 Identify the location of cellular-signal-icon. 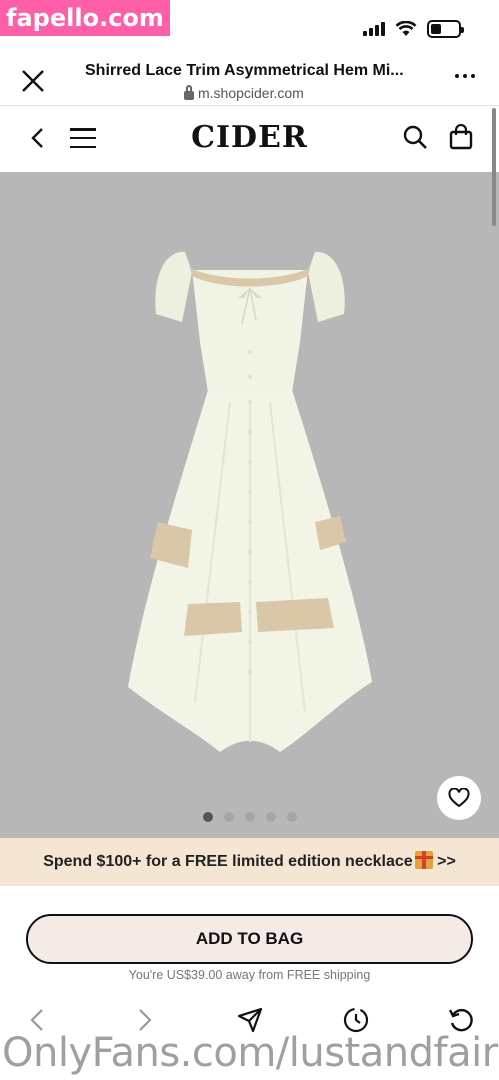
(374, 29).